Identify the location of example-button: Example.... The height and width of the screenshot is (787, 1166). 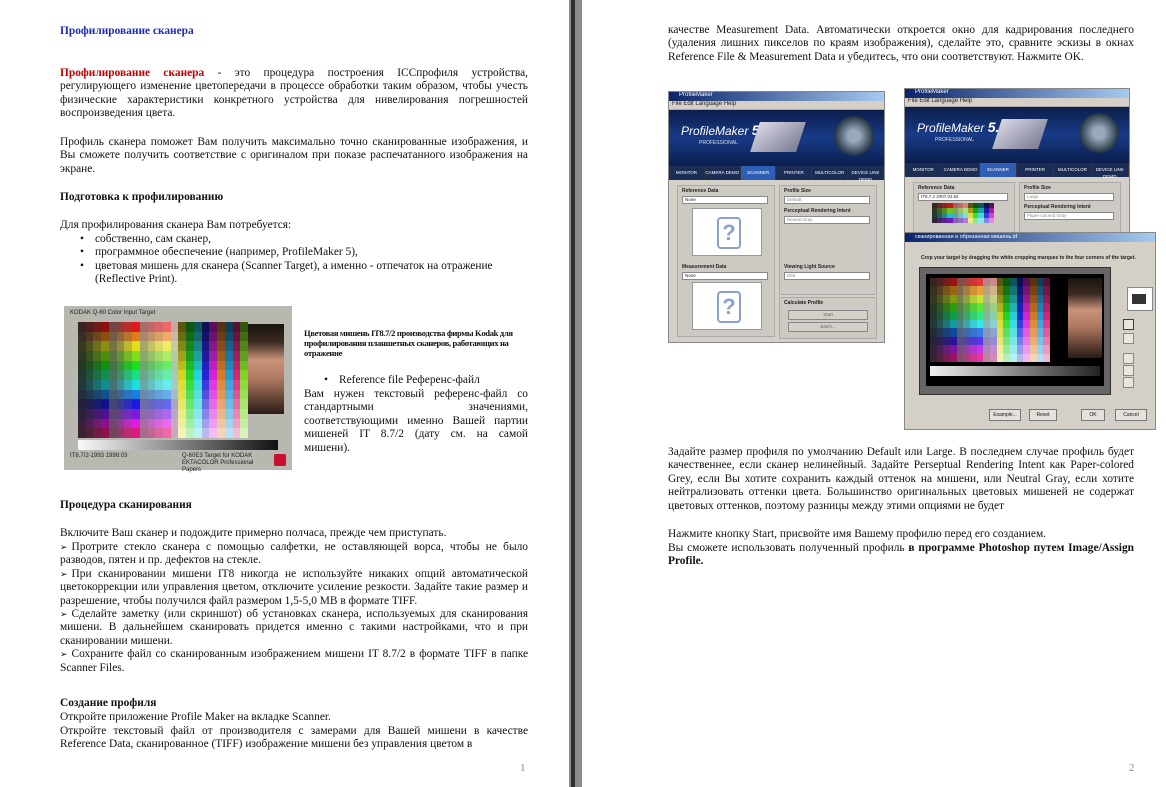
(1005, 415).